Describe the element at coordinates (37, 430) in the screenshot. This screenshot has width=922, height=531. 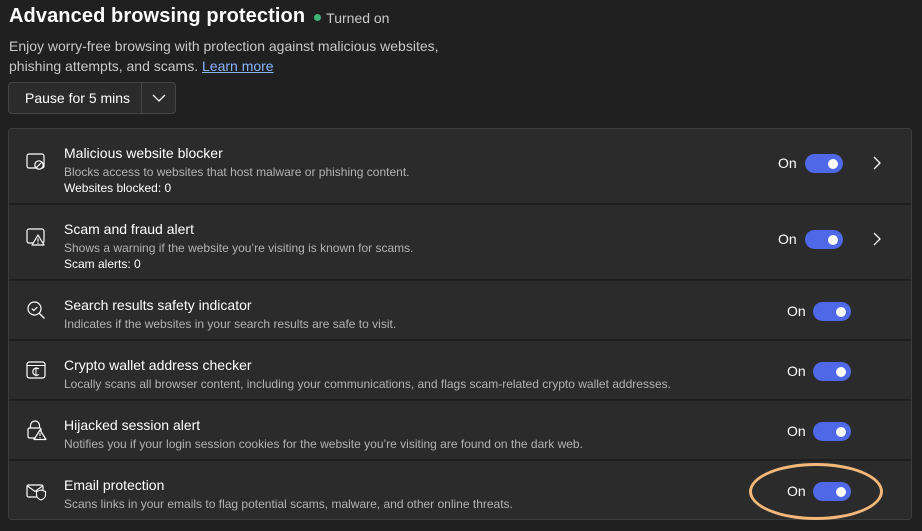
I see `lock-warning-icon` at that location.